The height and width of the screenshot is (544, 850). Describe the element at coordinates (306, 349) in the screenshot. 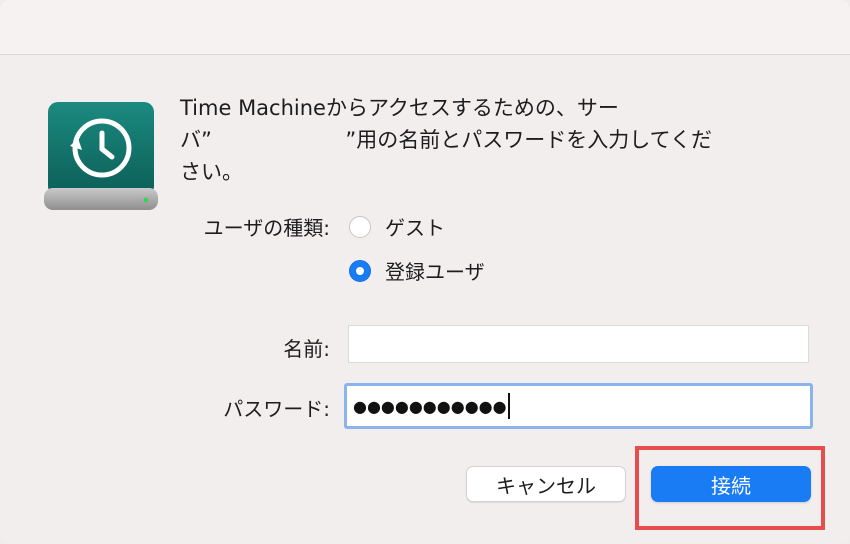

I see `name-label: 名前:` at that location.